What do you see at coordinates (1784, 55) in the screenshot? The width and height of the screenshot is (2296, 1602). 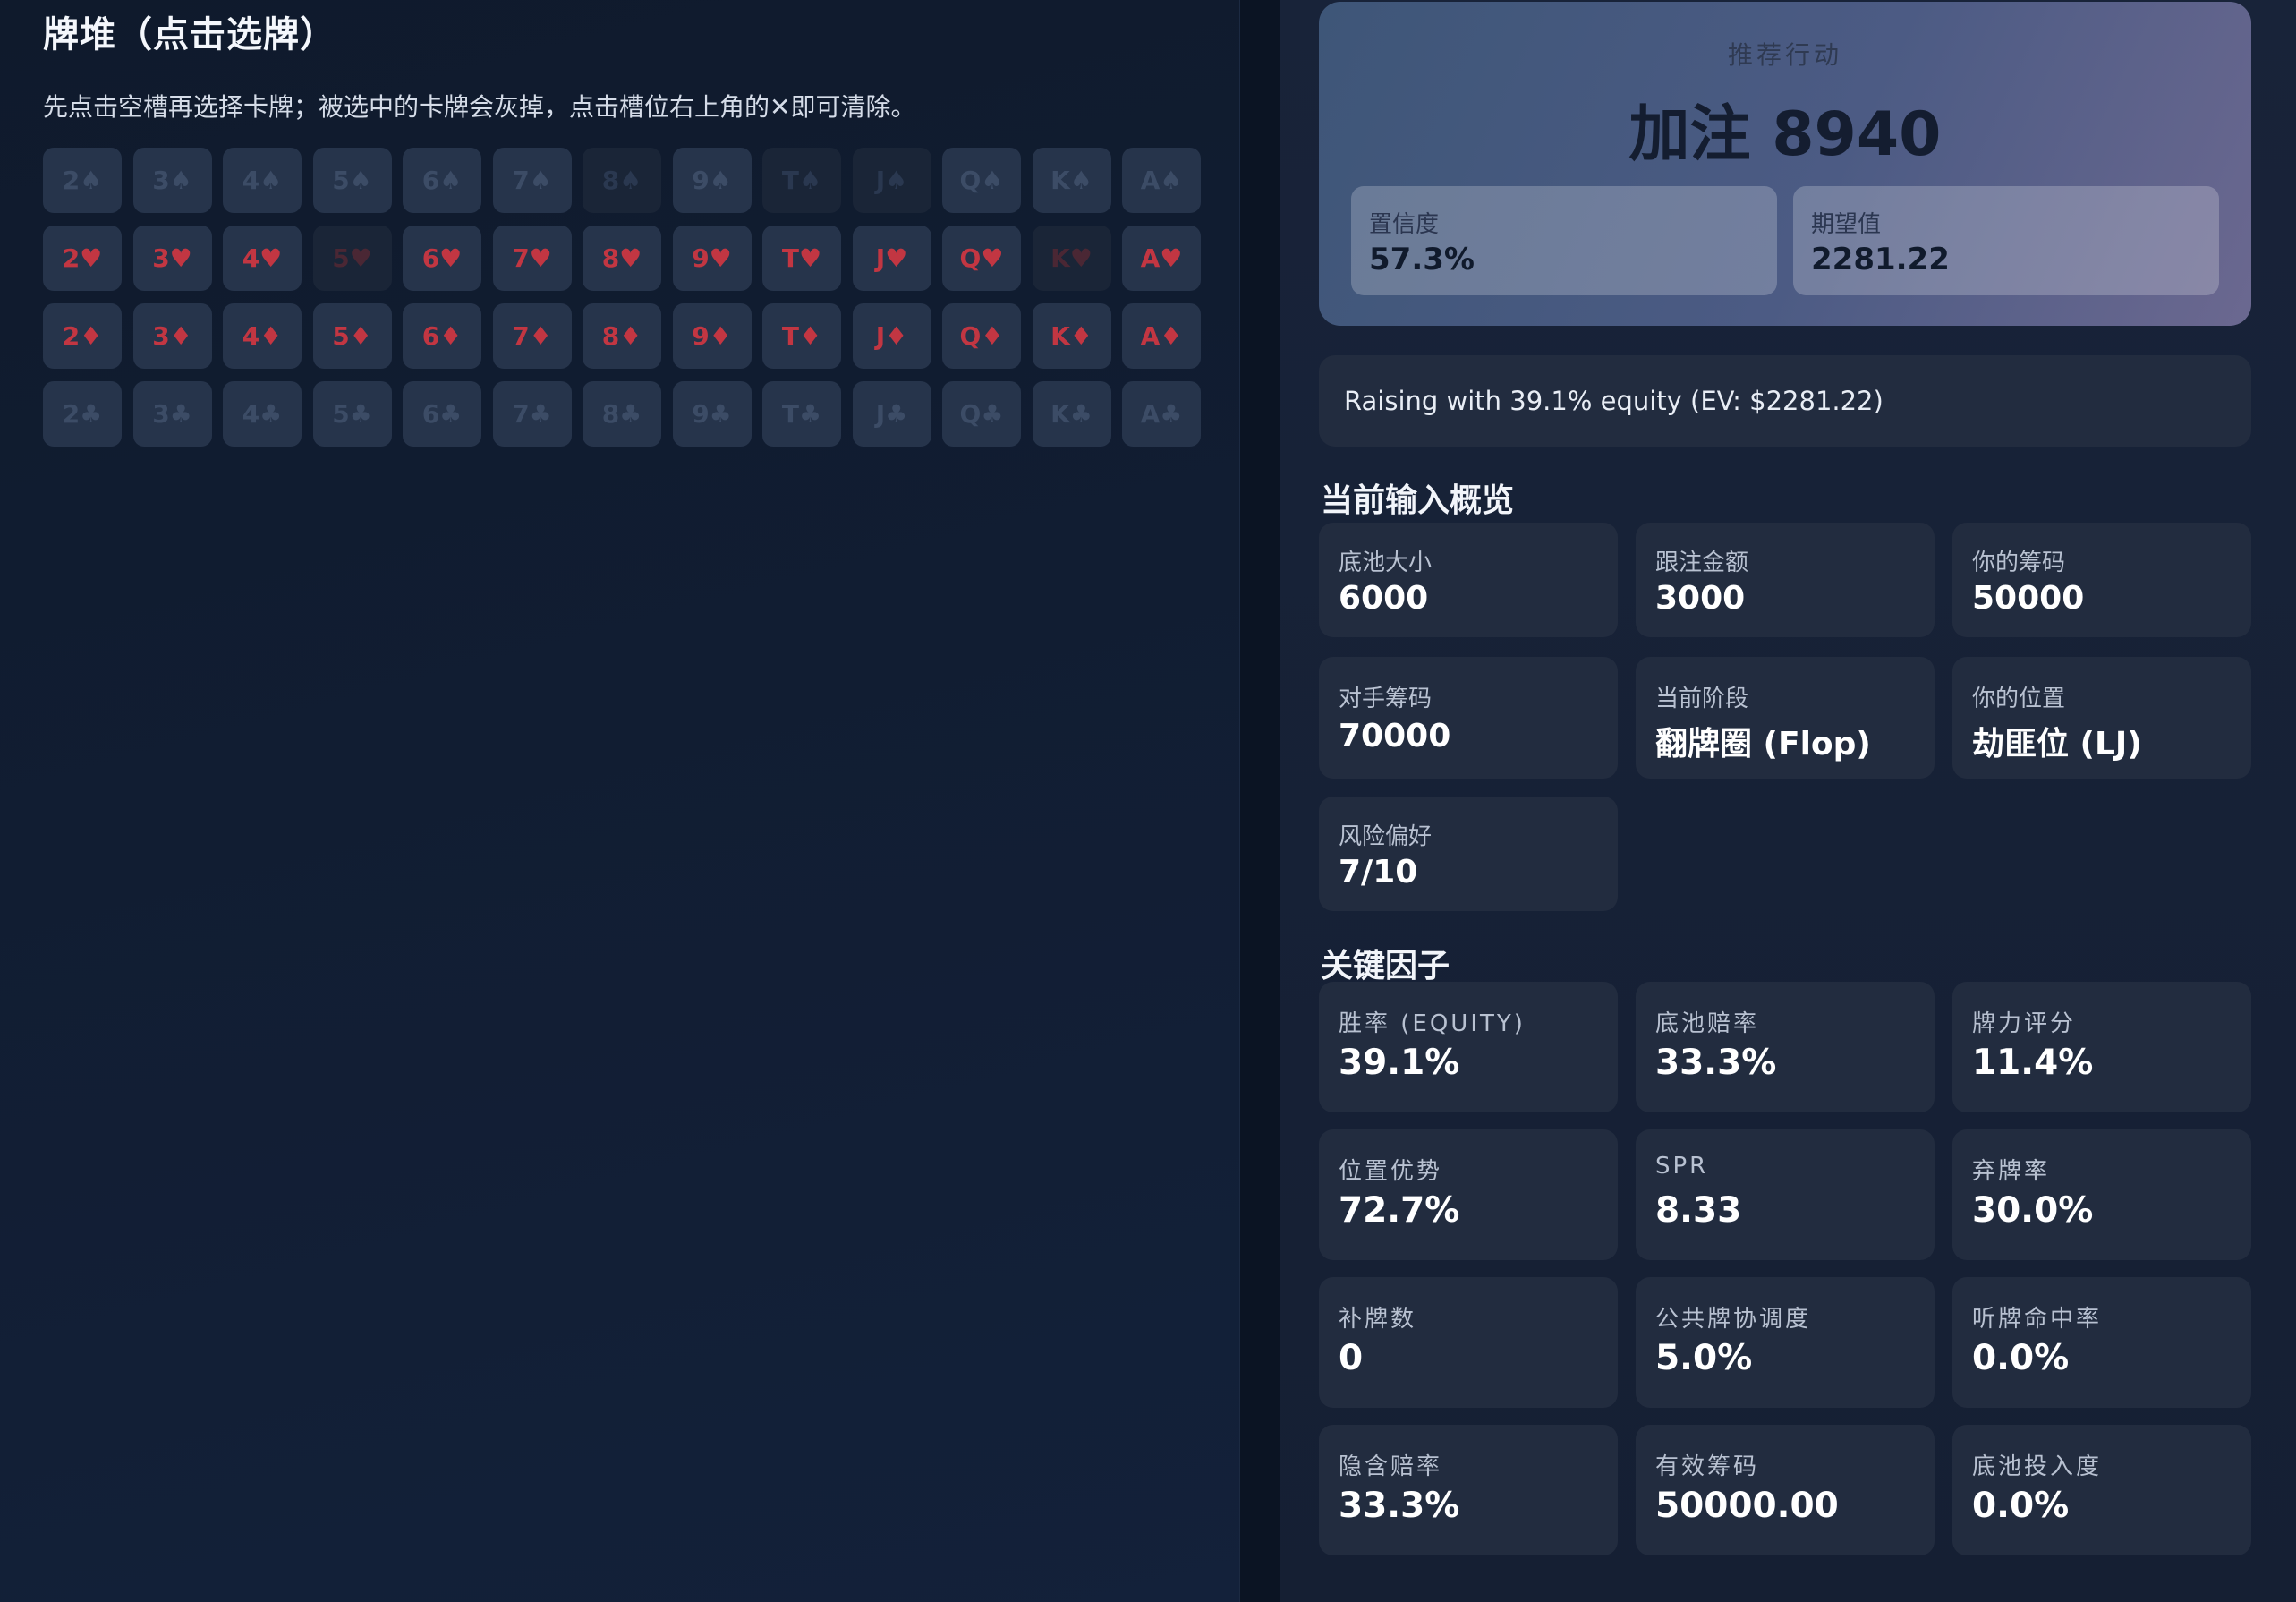 I see `recommendation-label: 推荐行动` at bounding box center [1784, 55].